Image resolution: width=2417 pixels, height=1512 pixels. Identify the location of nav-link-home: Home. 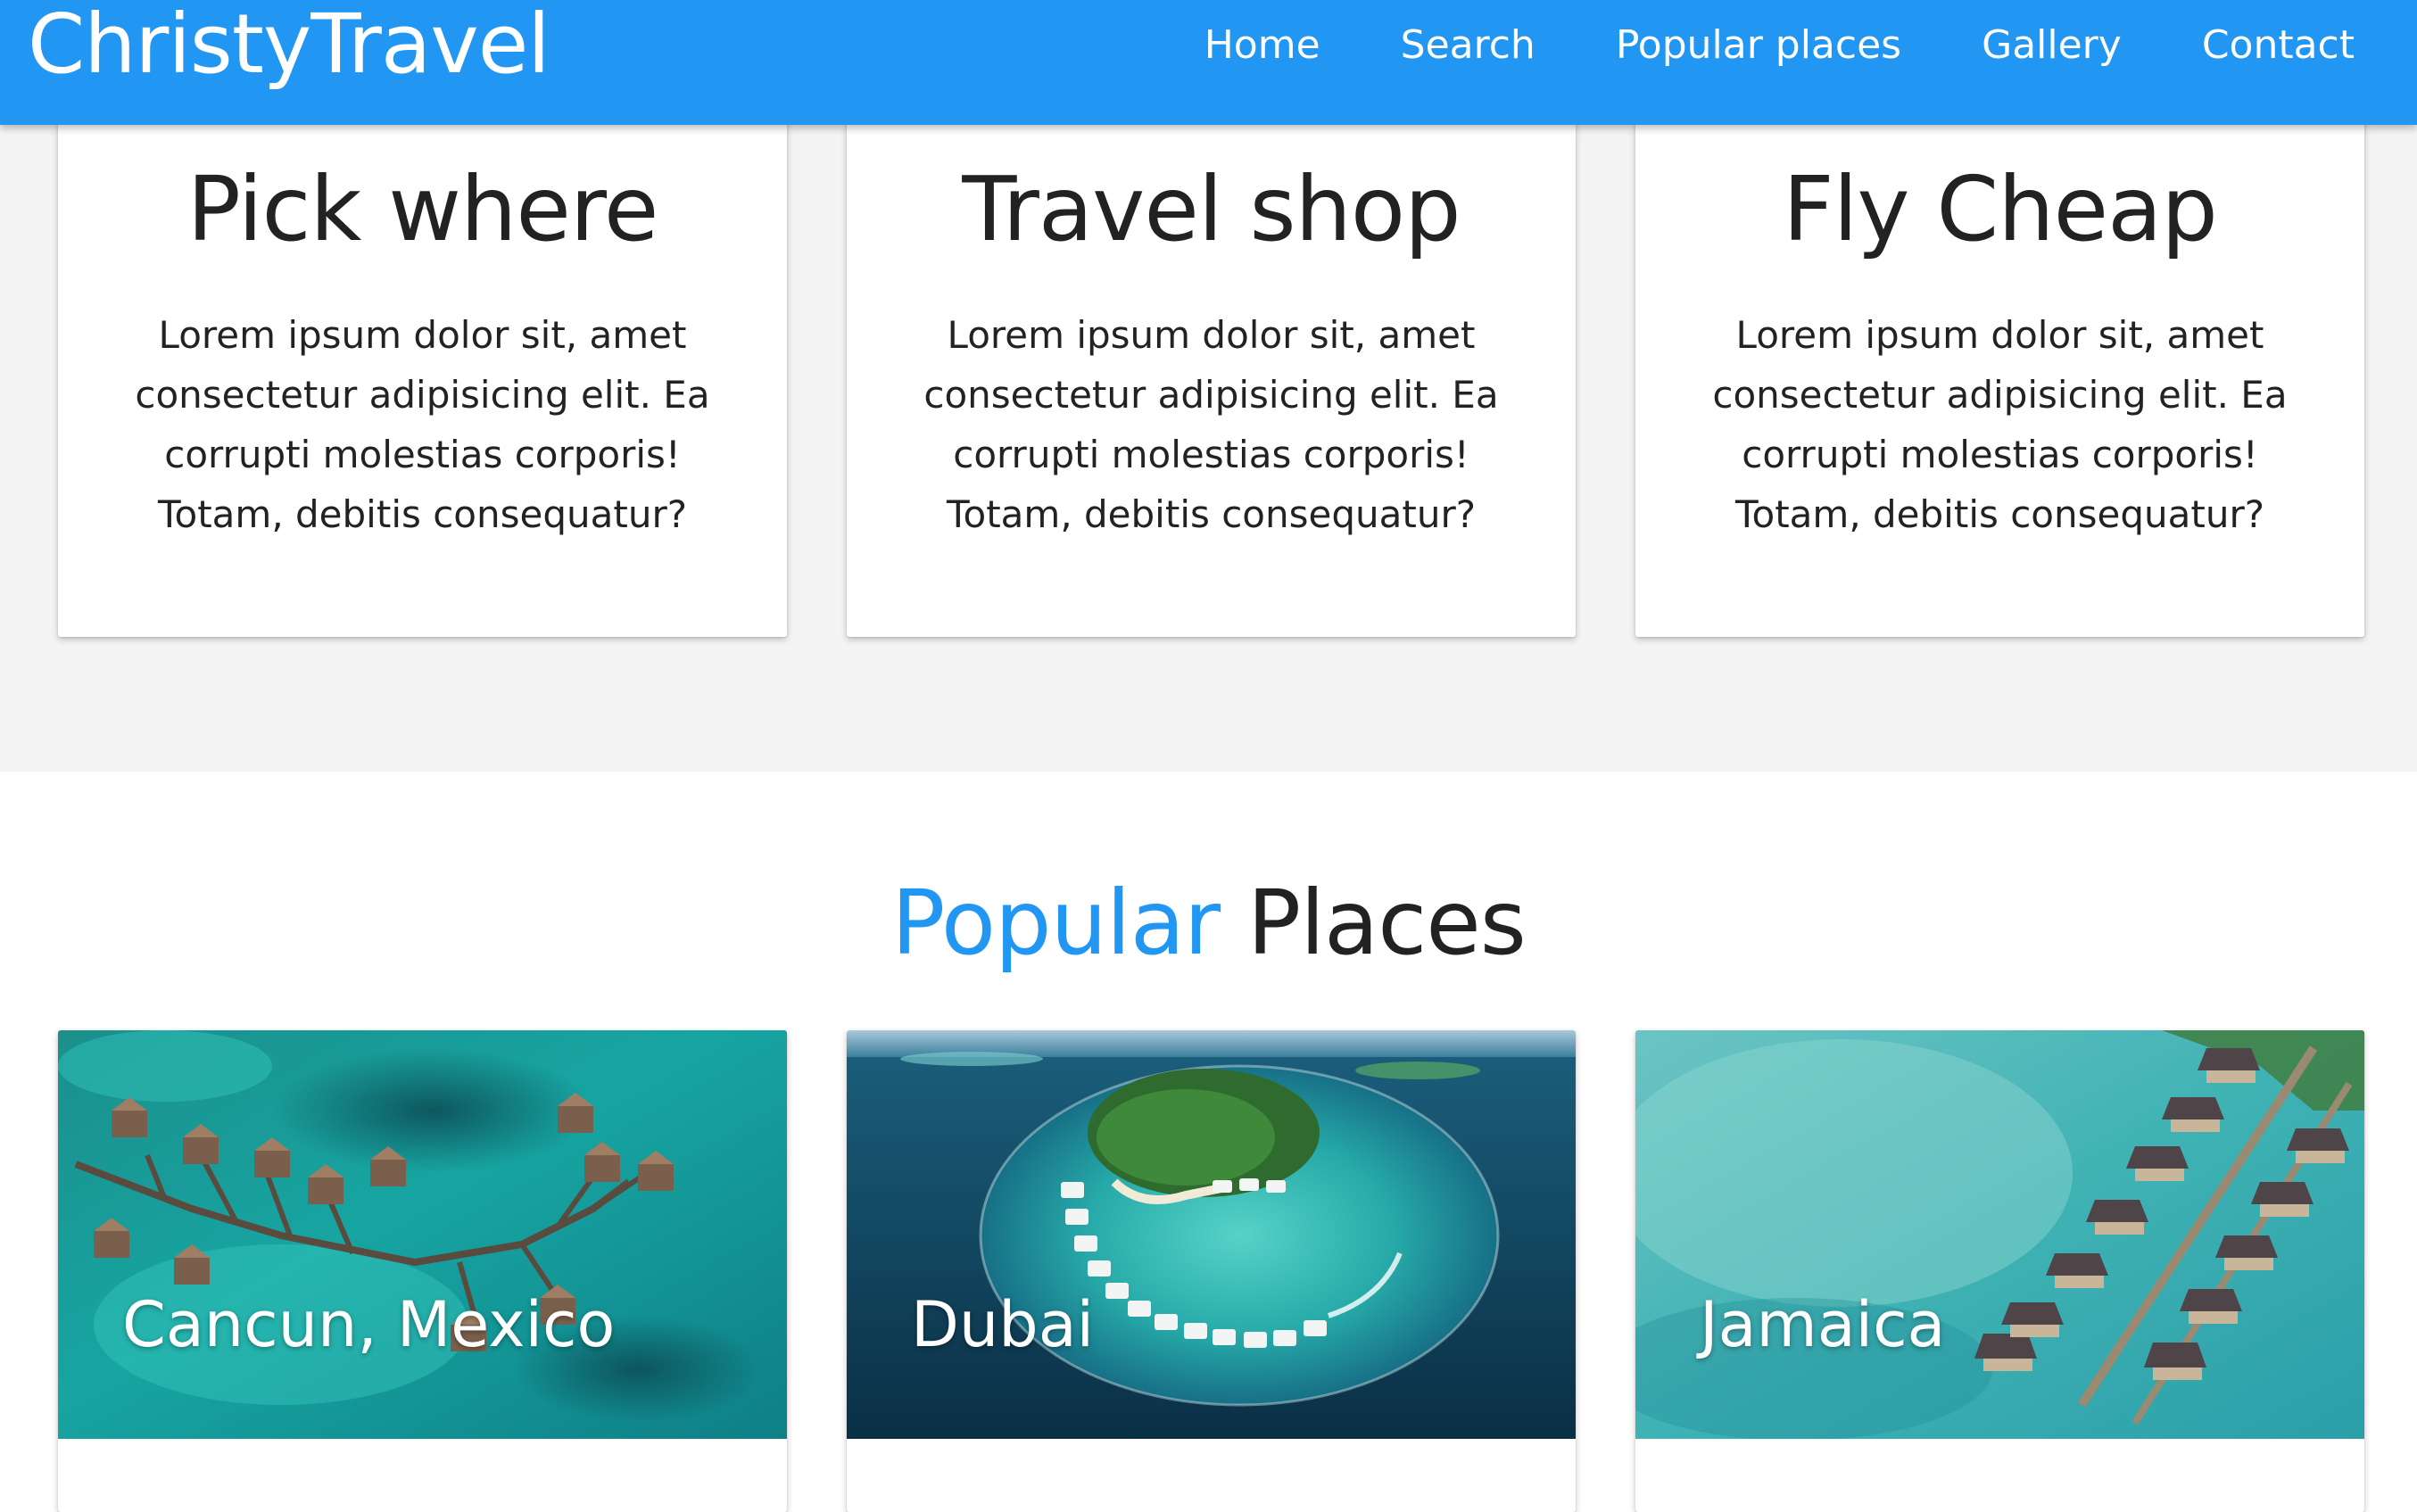
(1262, 45).